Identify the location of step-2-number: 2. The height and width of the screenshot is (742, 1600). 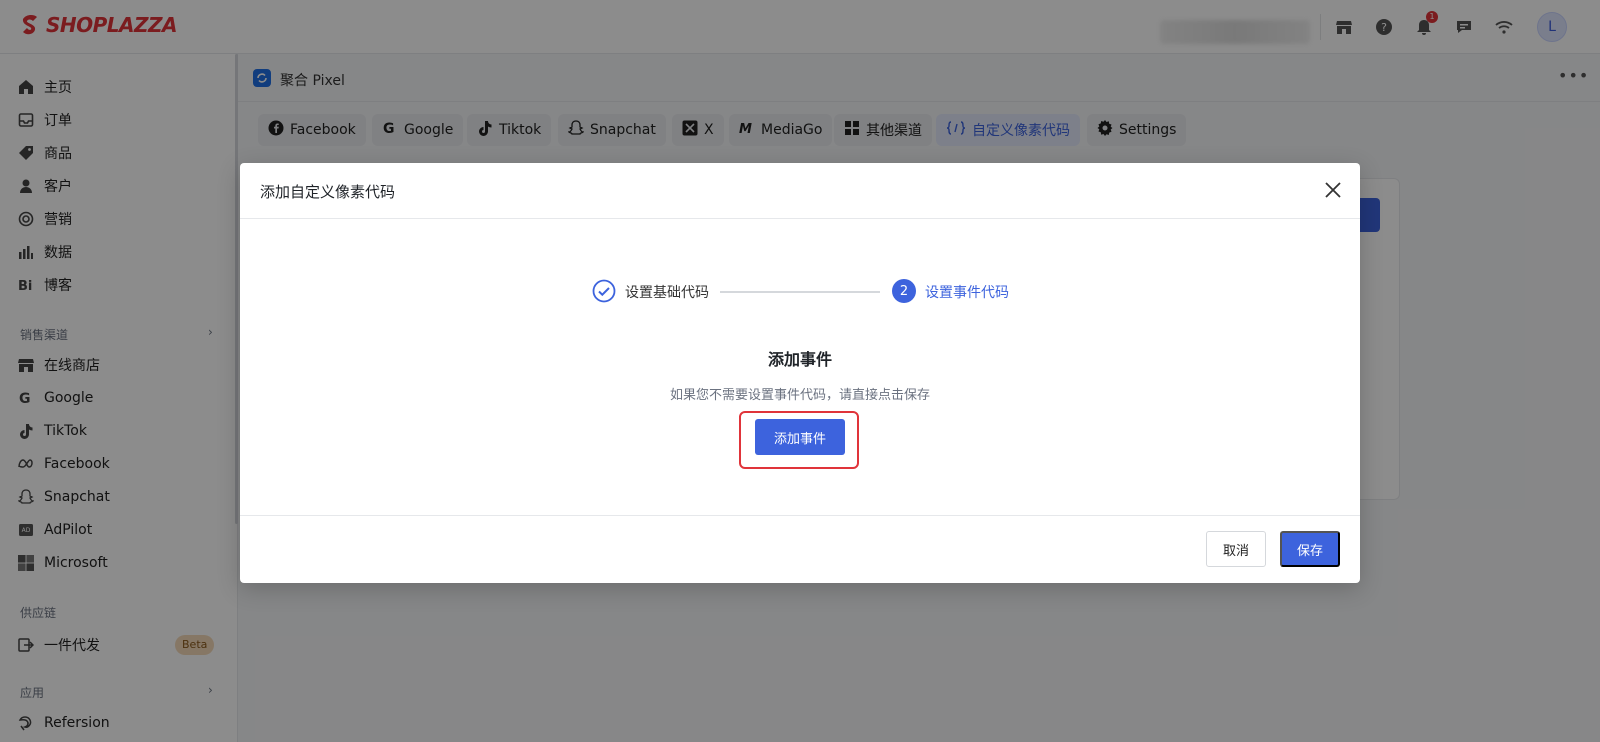
(904, 291).